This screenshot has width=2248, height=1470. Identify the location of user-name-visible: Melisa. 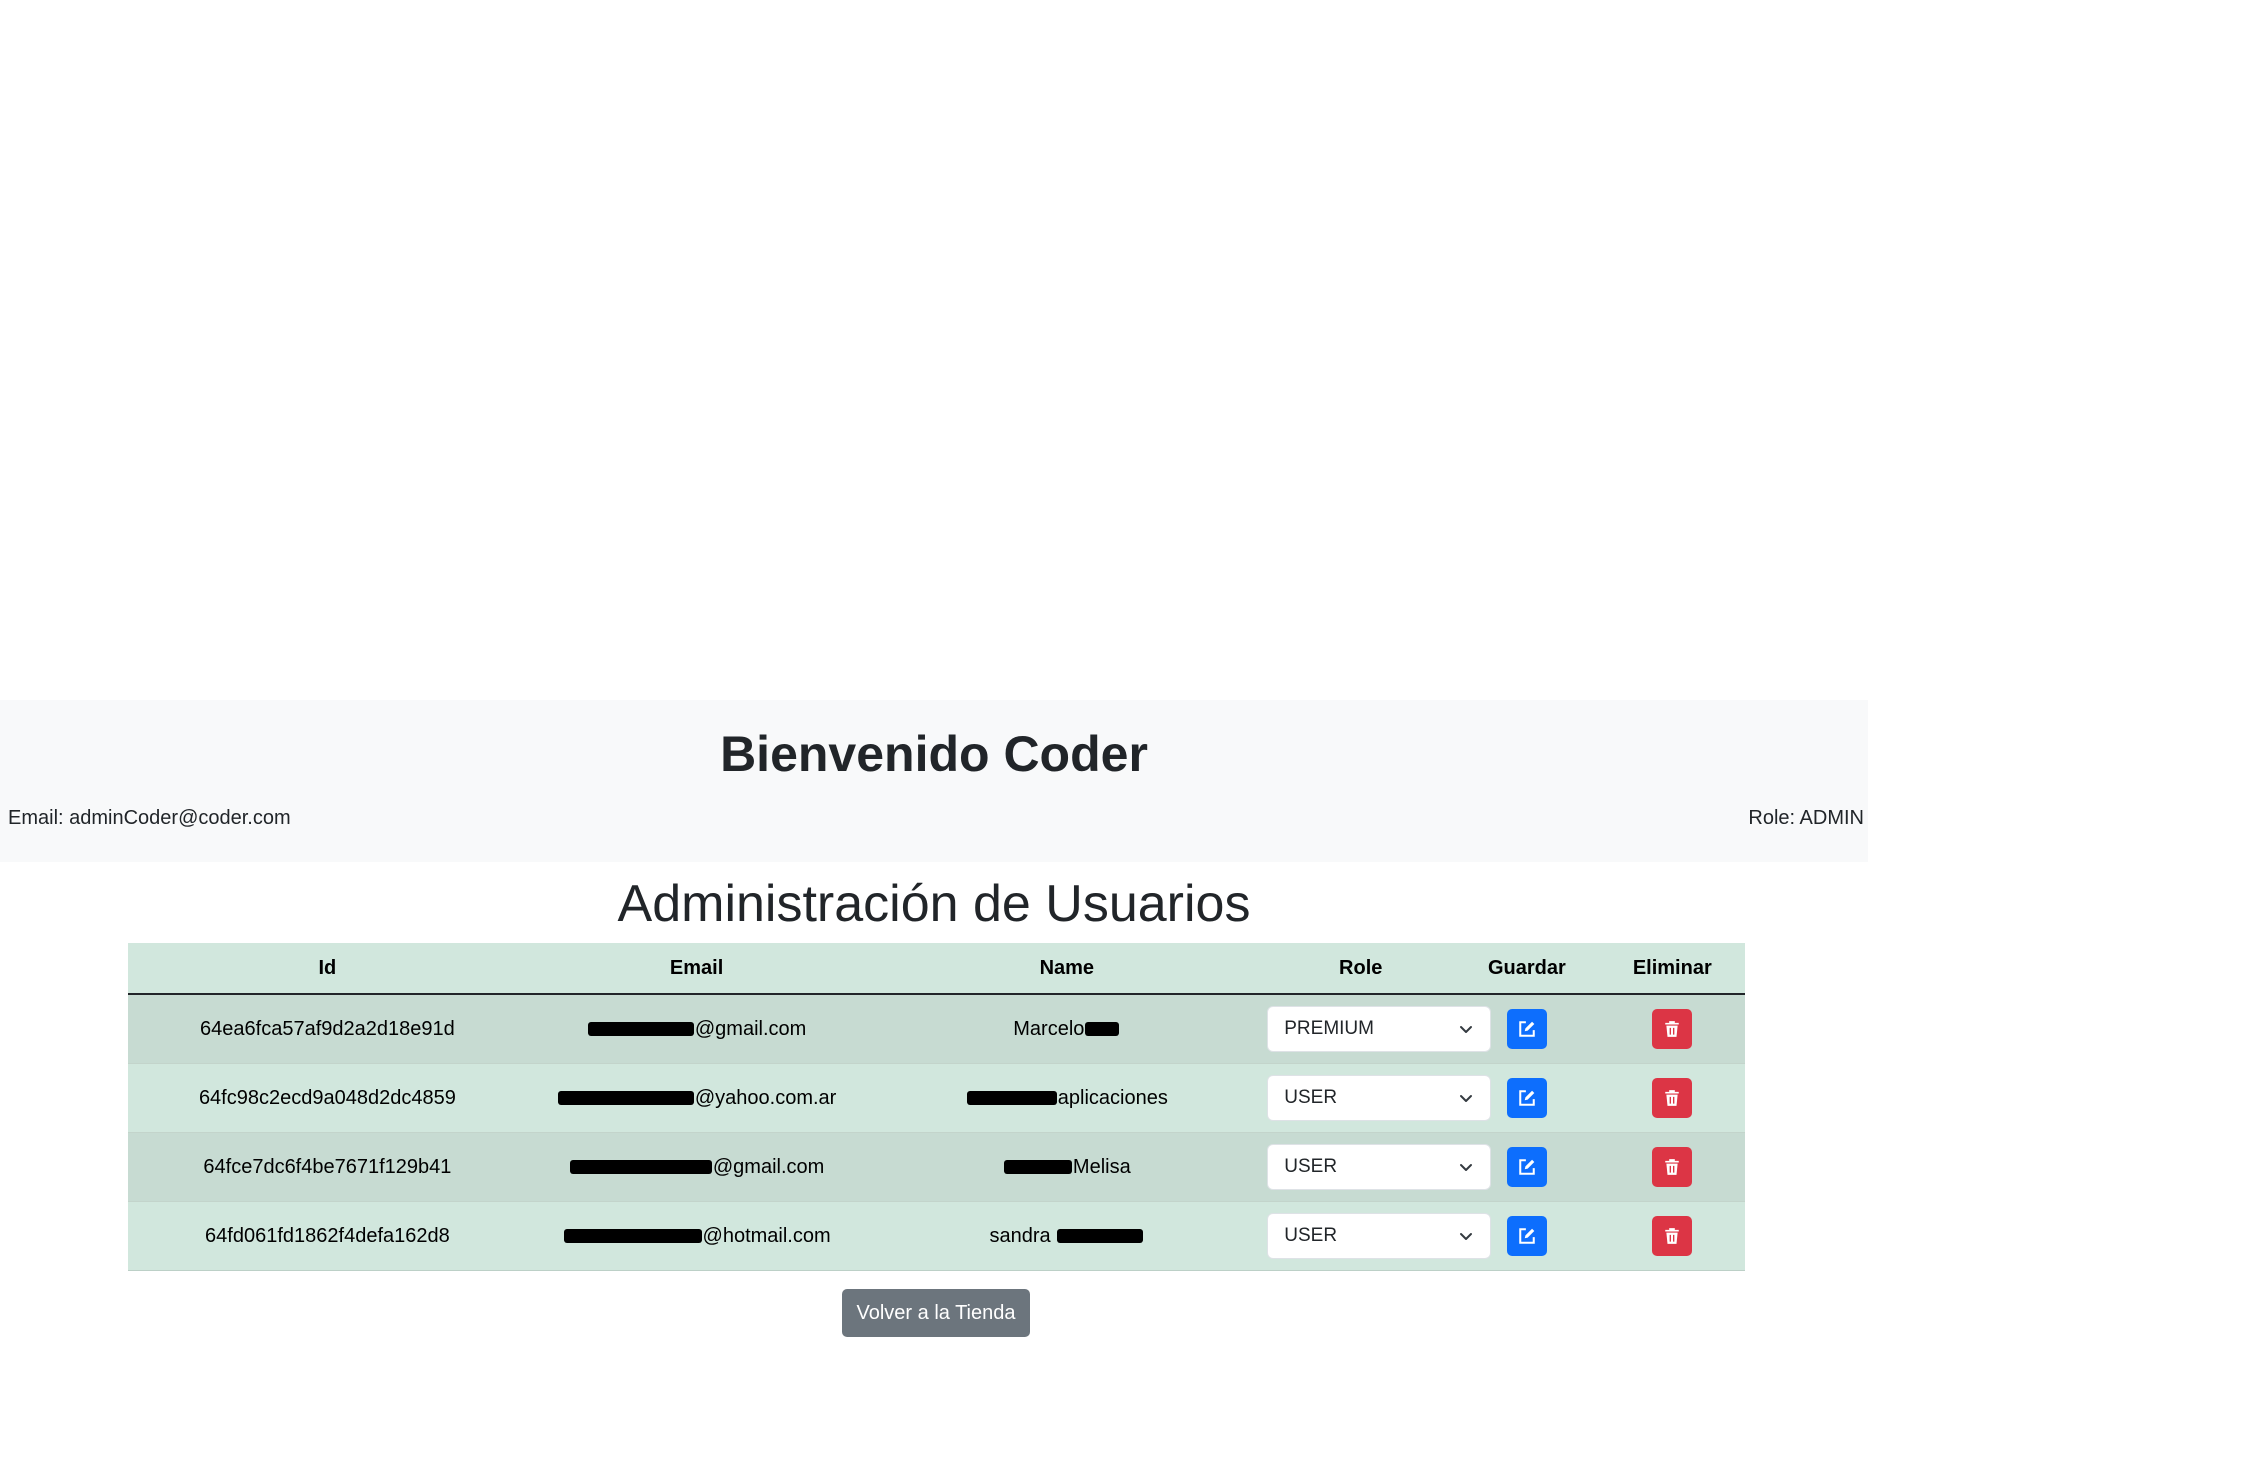
(1101, 1166).